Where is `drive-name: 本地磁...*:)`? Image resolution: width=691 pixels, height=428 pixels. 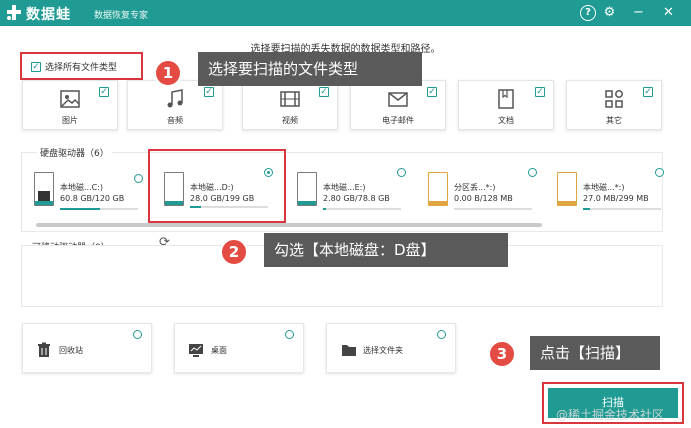 drive-name: 本地磁...*:) is located at coordinates (604, 187).